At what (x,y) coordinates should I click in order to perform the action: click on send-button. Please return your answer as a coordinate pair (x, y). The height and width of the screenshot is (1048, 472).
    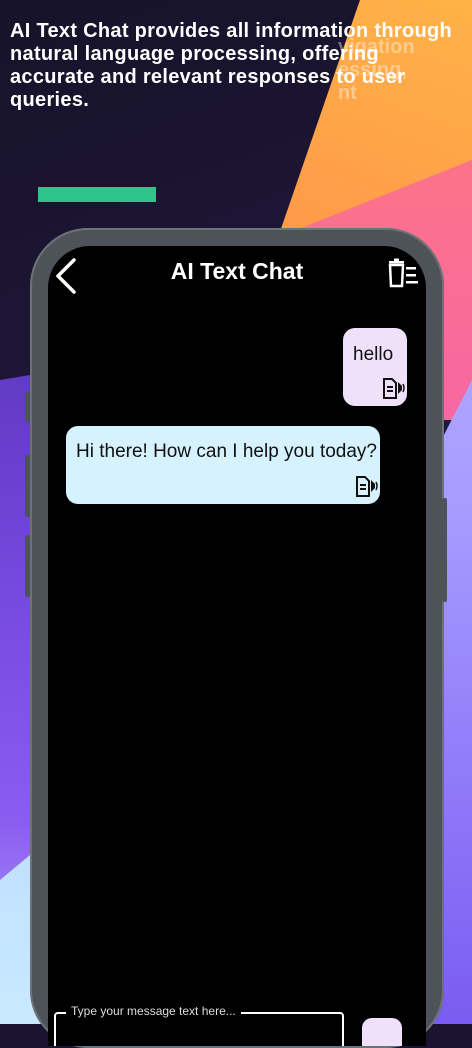
    Looking at the image, I should click on (382, 1032).